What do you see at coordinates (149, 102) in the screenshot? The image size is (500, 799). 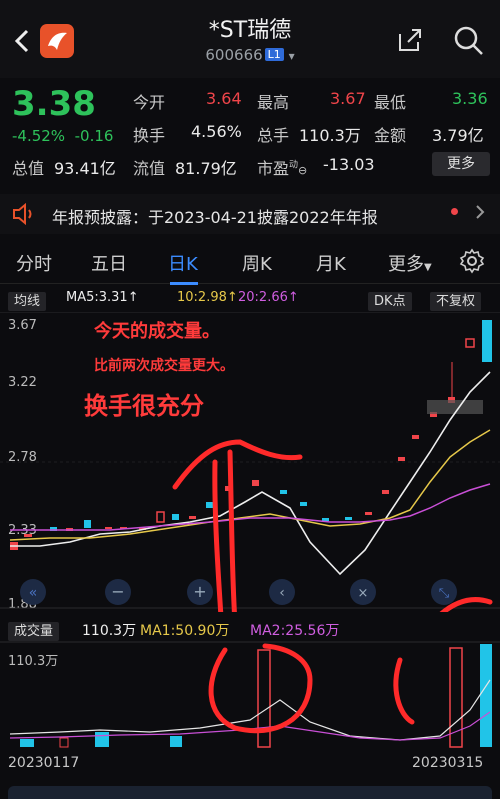 I see `open-label: 今开` at bounding box center [149, 102].